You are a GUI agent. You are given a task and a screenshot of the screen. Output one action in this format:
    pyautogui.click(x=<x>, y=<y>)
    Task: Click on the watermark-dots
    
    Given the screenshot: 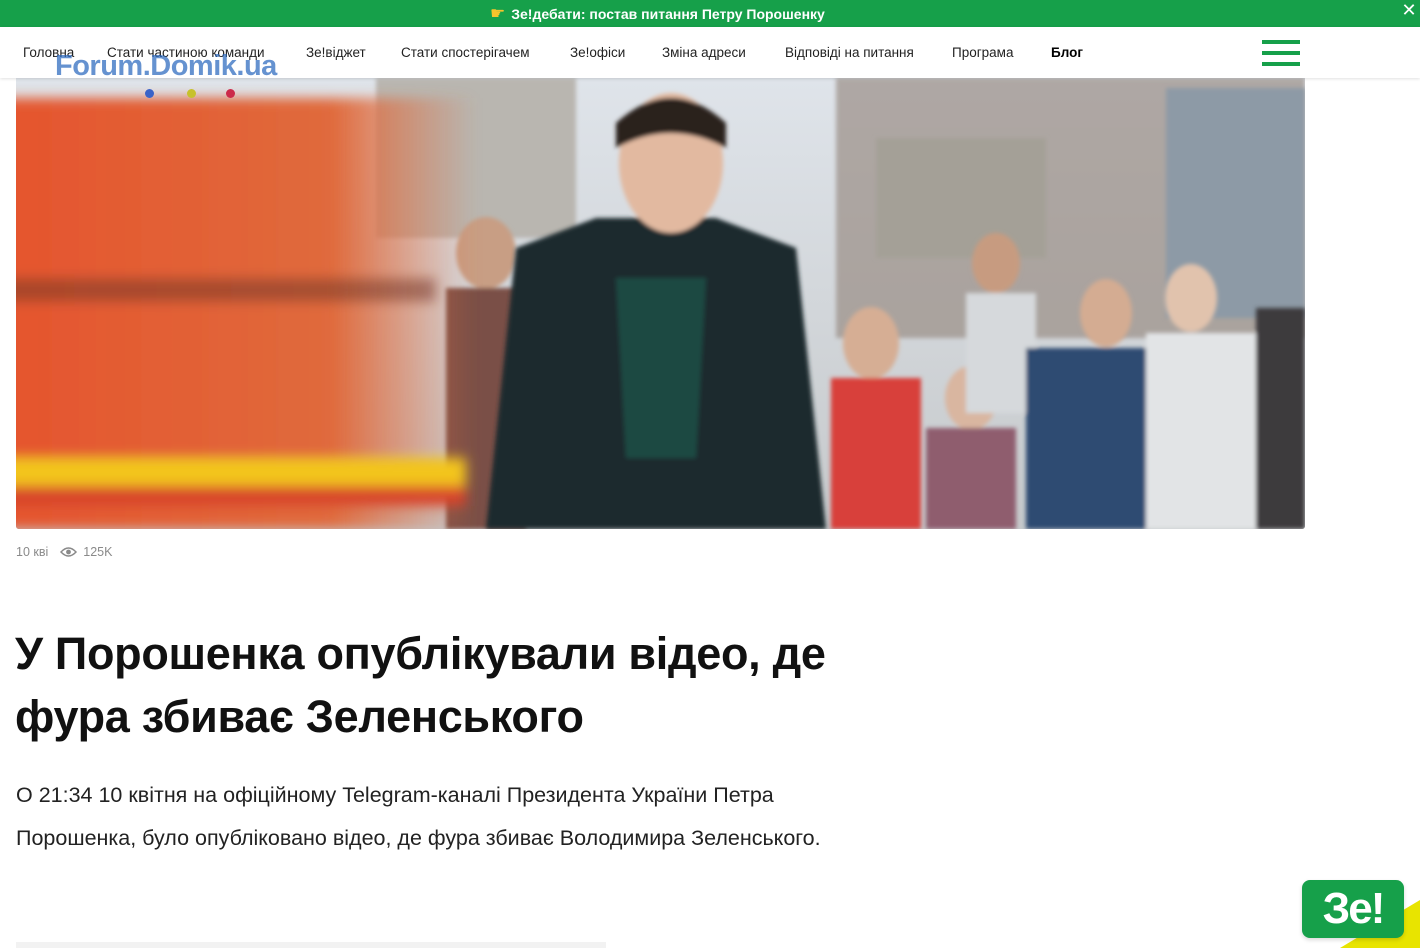 What is the action you would take?
    pyautogui.click(x=195, y=94)
    